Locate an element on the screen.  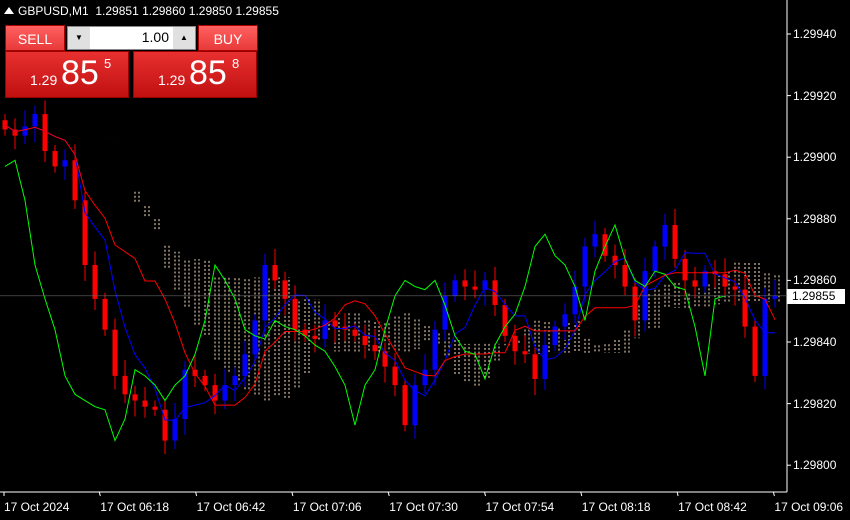
y-axis-label: 1.29800 is located at coordinates (815, 465).